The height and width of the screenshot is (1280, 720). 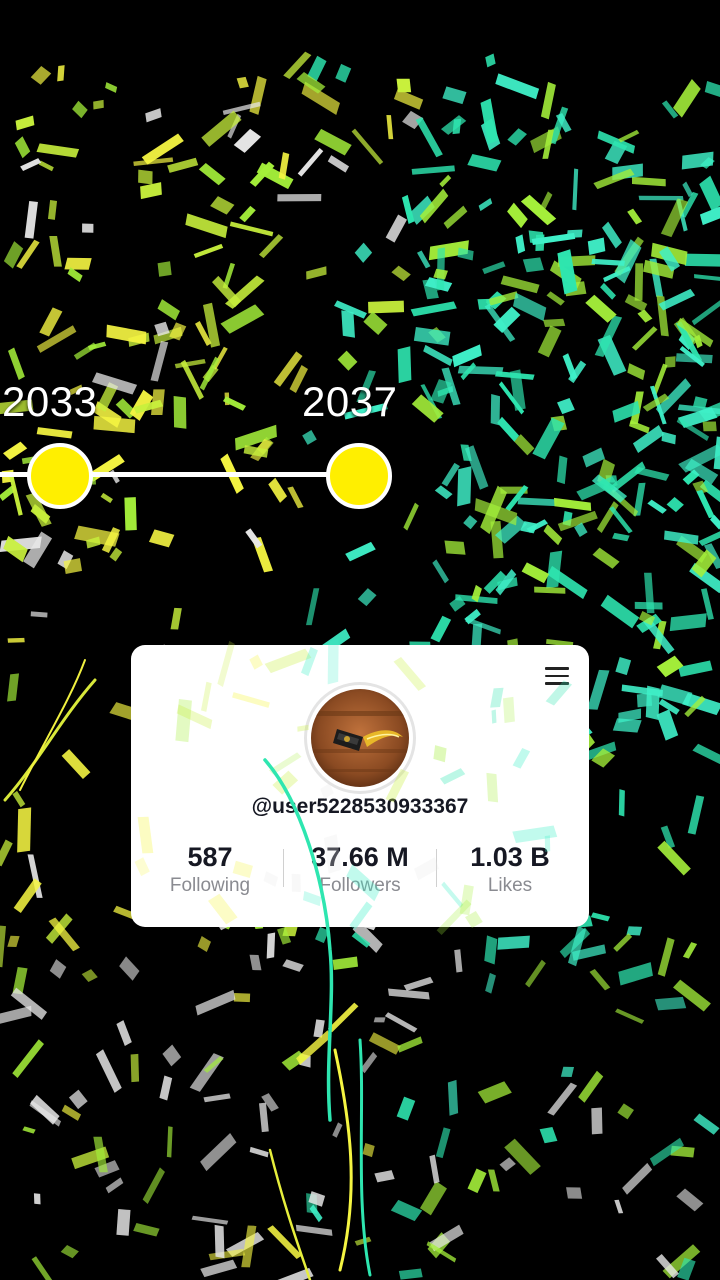 What do you see at coordinates (60, 476) in the screenshot?
I see `timeline-marker-left` at bounding box center [60, 476].